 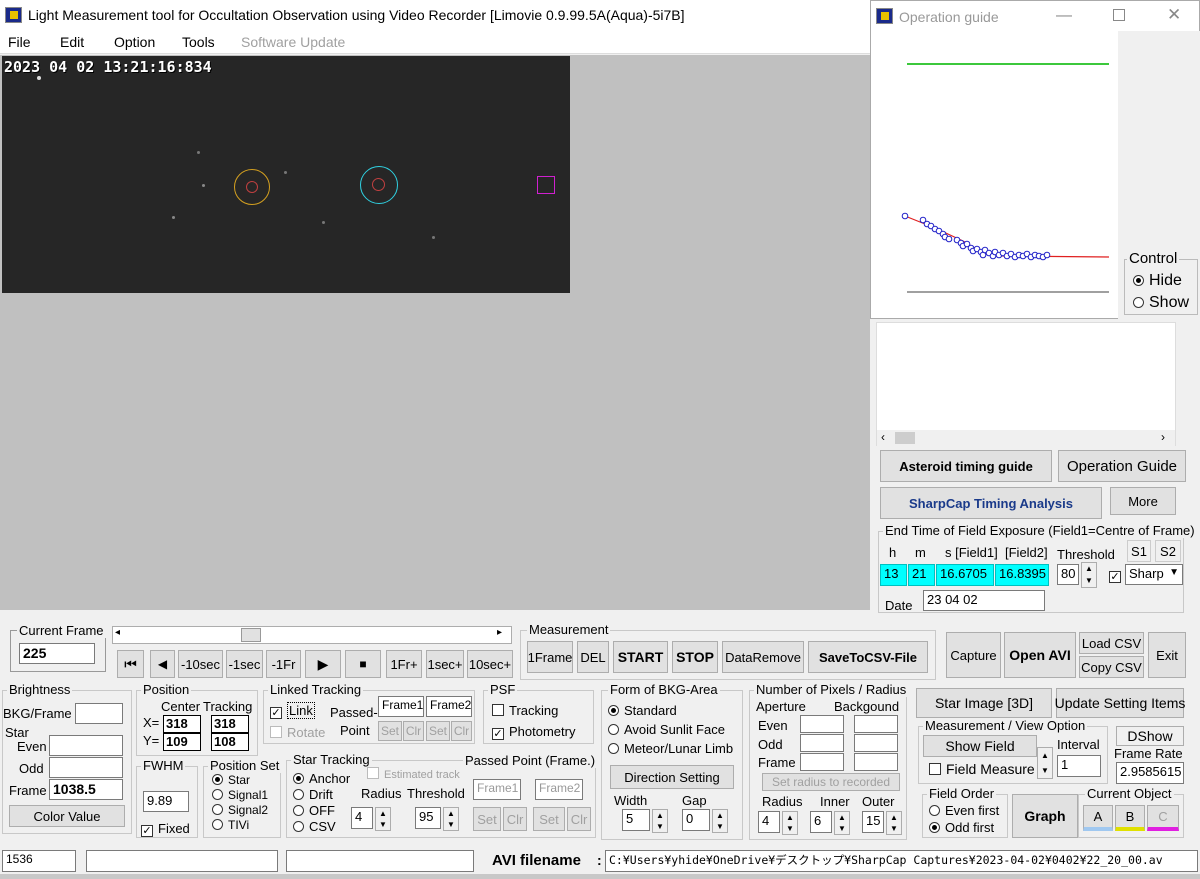 What do you see at coordinates (1098, 818) in the screenshot?
I see `object-a-button: A` at bounding box center [1098, 818].